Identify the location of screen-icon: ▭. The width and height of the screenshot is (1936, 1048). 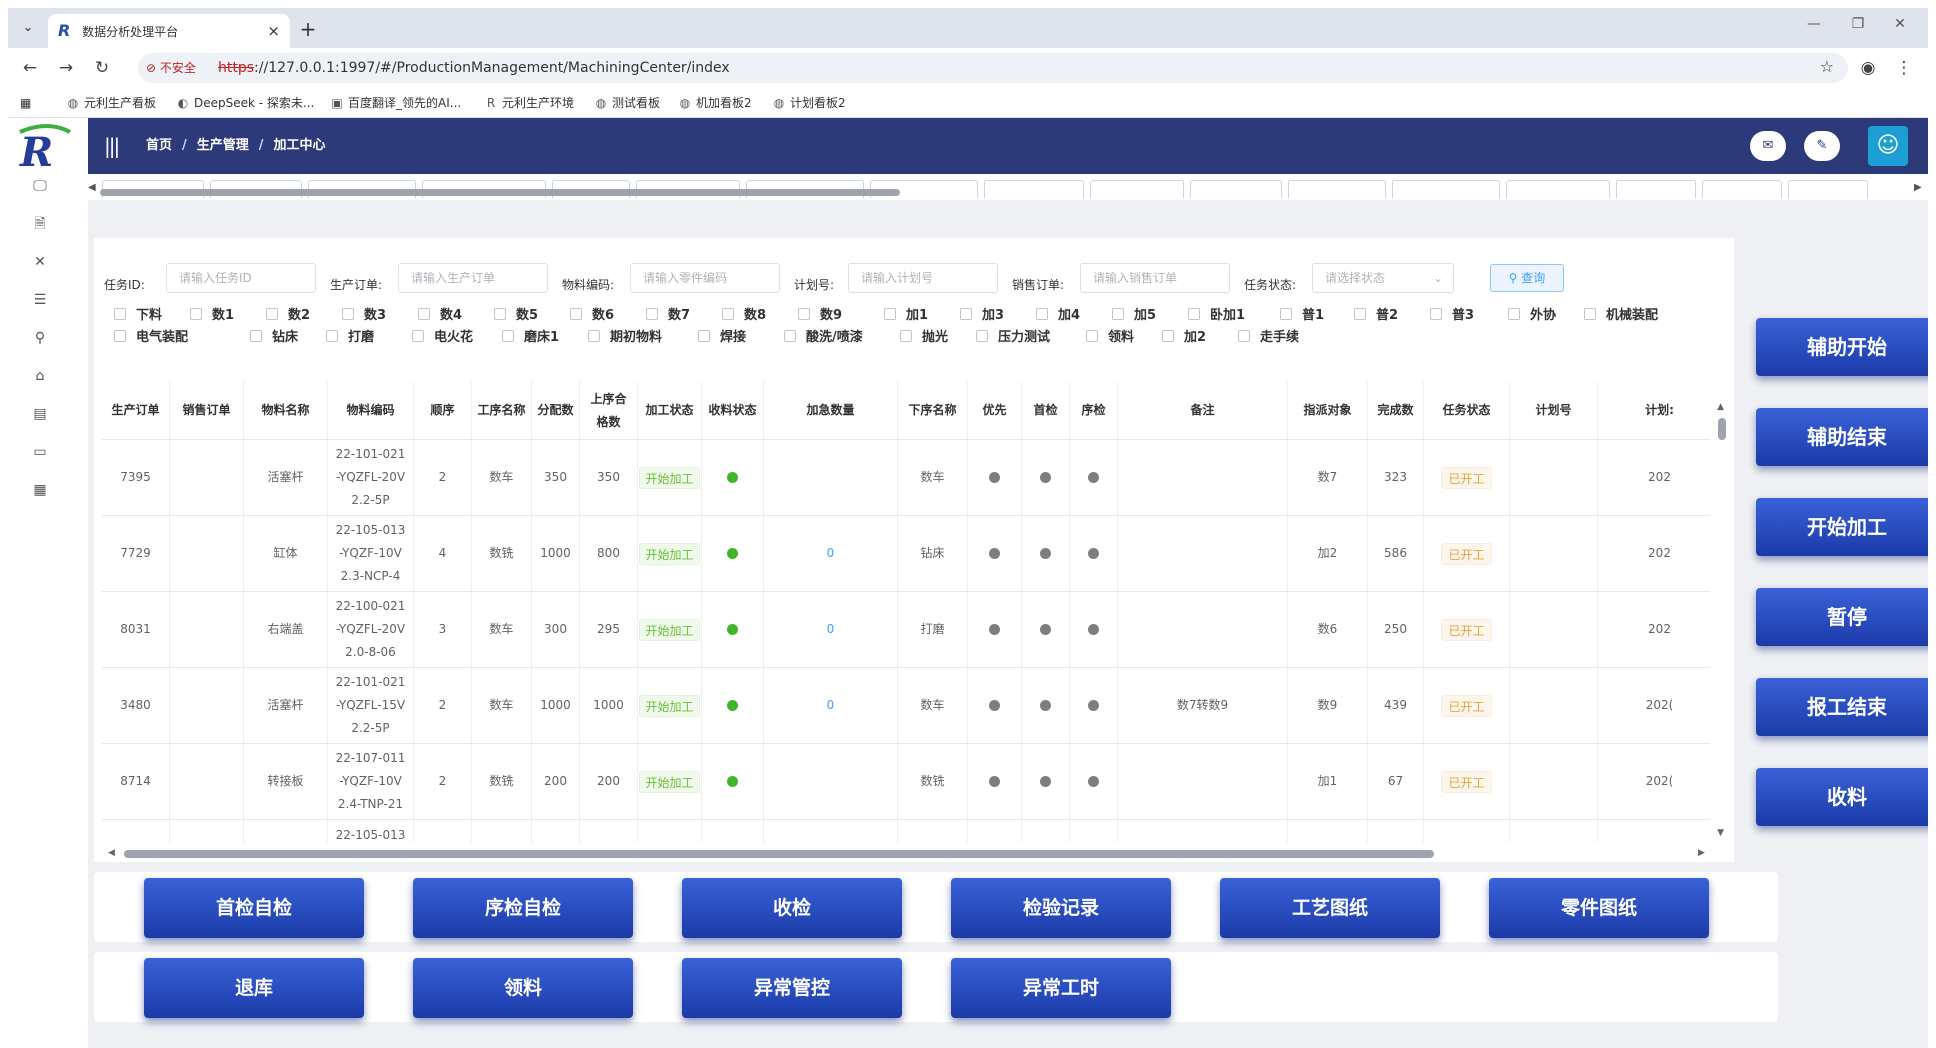
(40, 452).